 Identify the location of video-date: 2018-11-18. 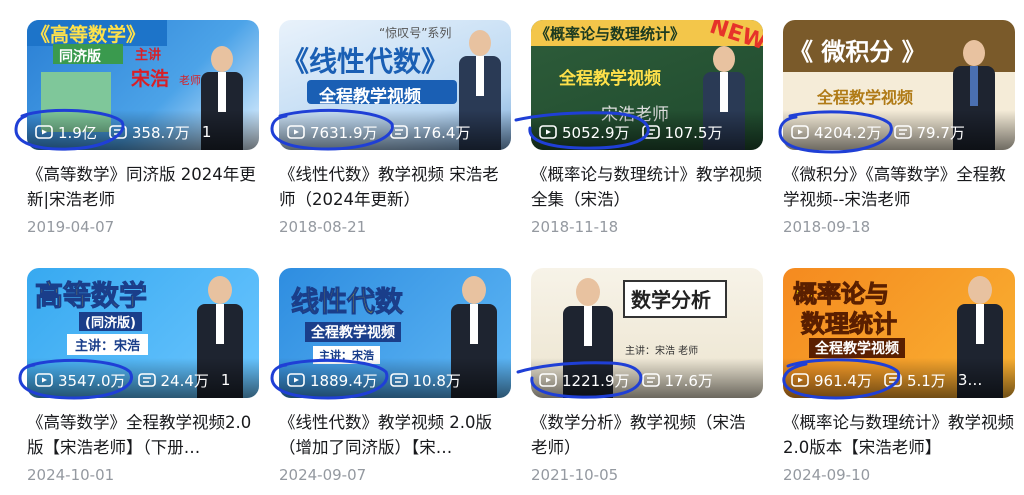
(575, 227).